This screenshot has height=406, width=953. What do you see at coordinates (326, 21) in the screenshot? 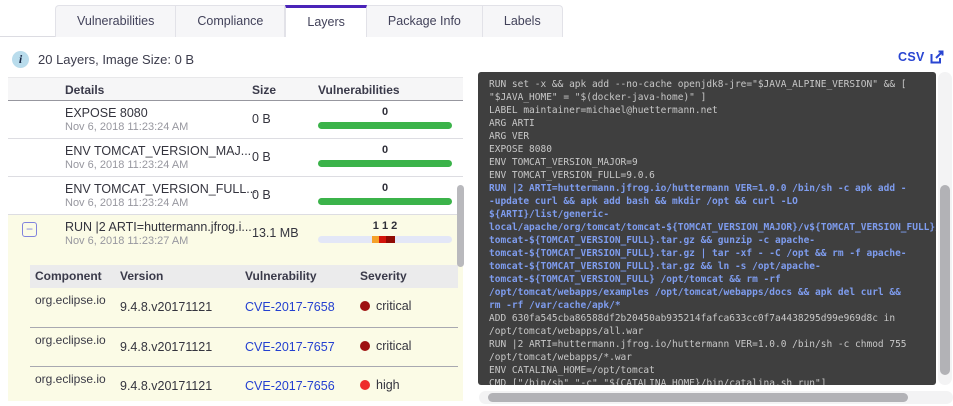
I see `tab-layers: Layers` at bounding box center [326, 21].